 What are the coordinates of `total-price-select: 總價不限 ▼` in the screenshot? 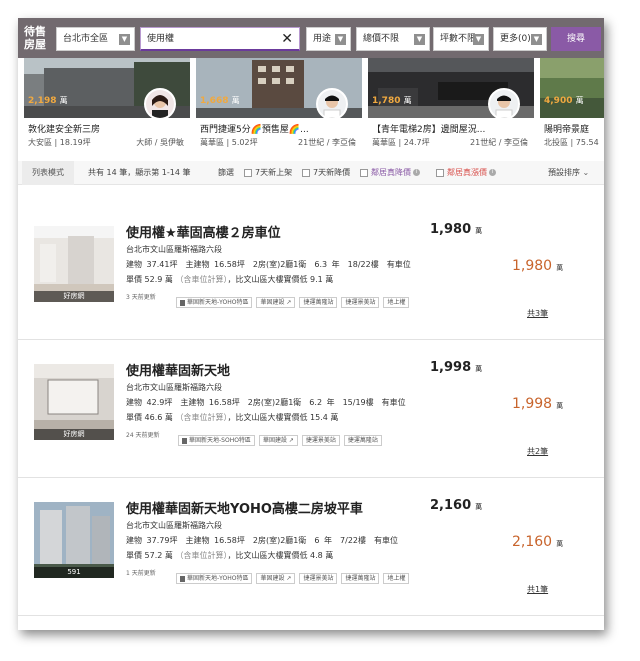 It's located at (393, 39).